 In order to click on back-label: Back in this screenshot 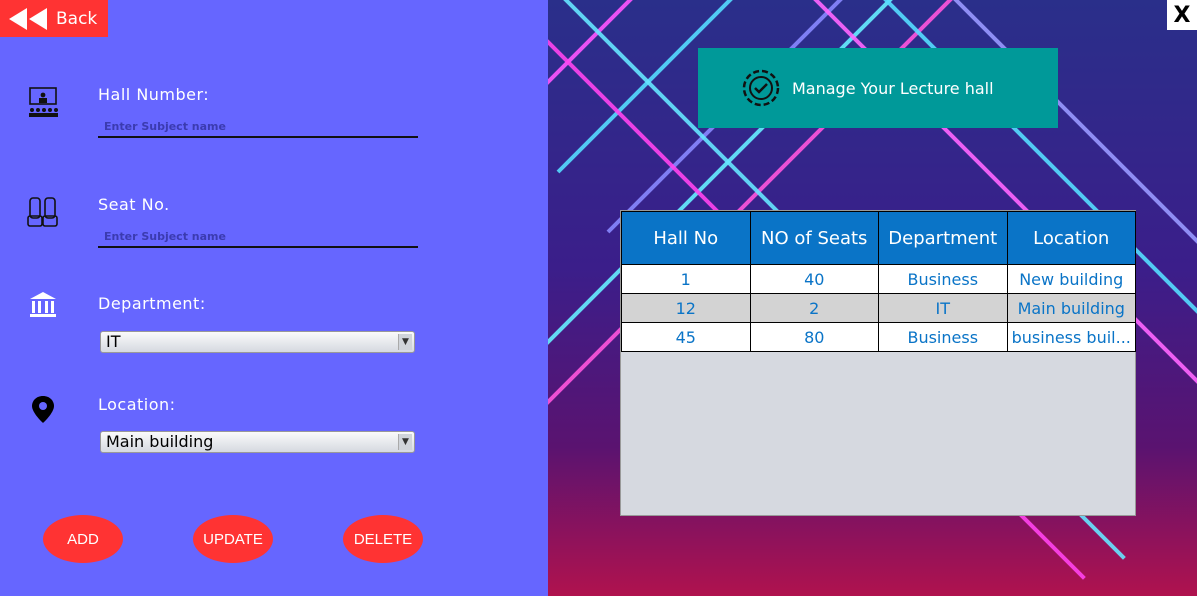, I will do `click(77, 18)`.